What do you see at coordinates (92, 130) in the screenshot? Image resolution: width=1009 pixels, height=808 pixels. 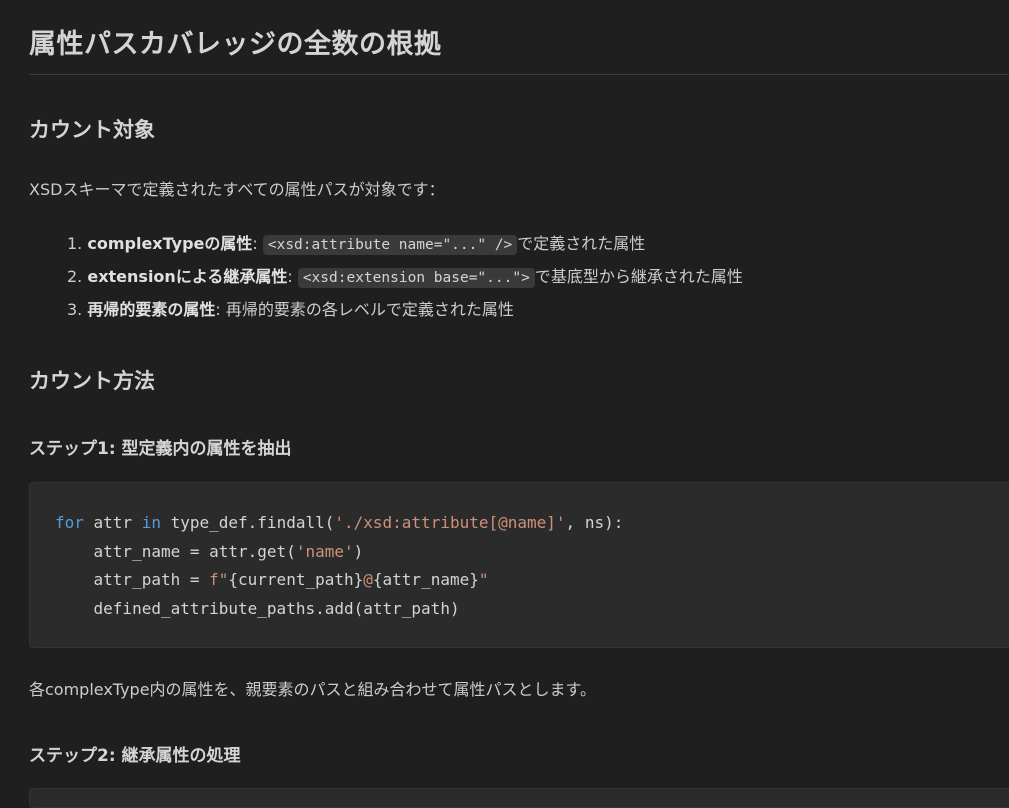 I see `section-heading-count-target: カウント対象` at bounding box center [92, 130].